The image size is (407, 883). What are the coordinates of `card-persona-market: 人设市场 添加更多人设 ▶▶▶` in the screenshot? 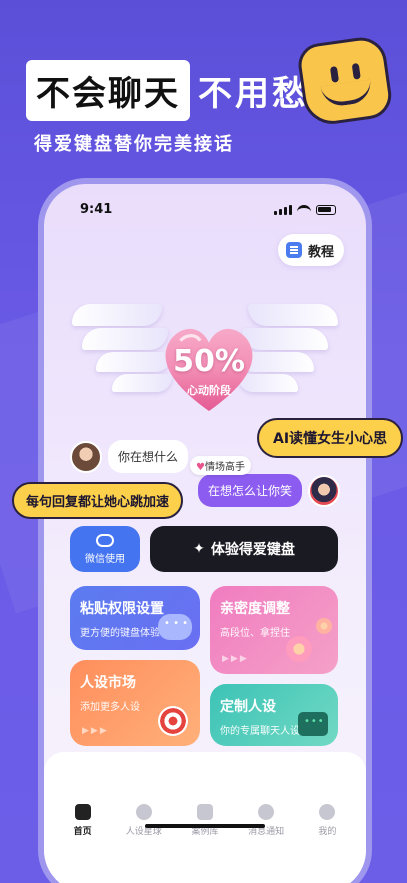 It's located at (135, 703).